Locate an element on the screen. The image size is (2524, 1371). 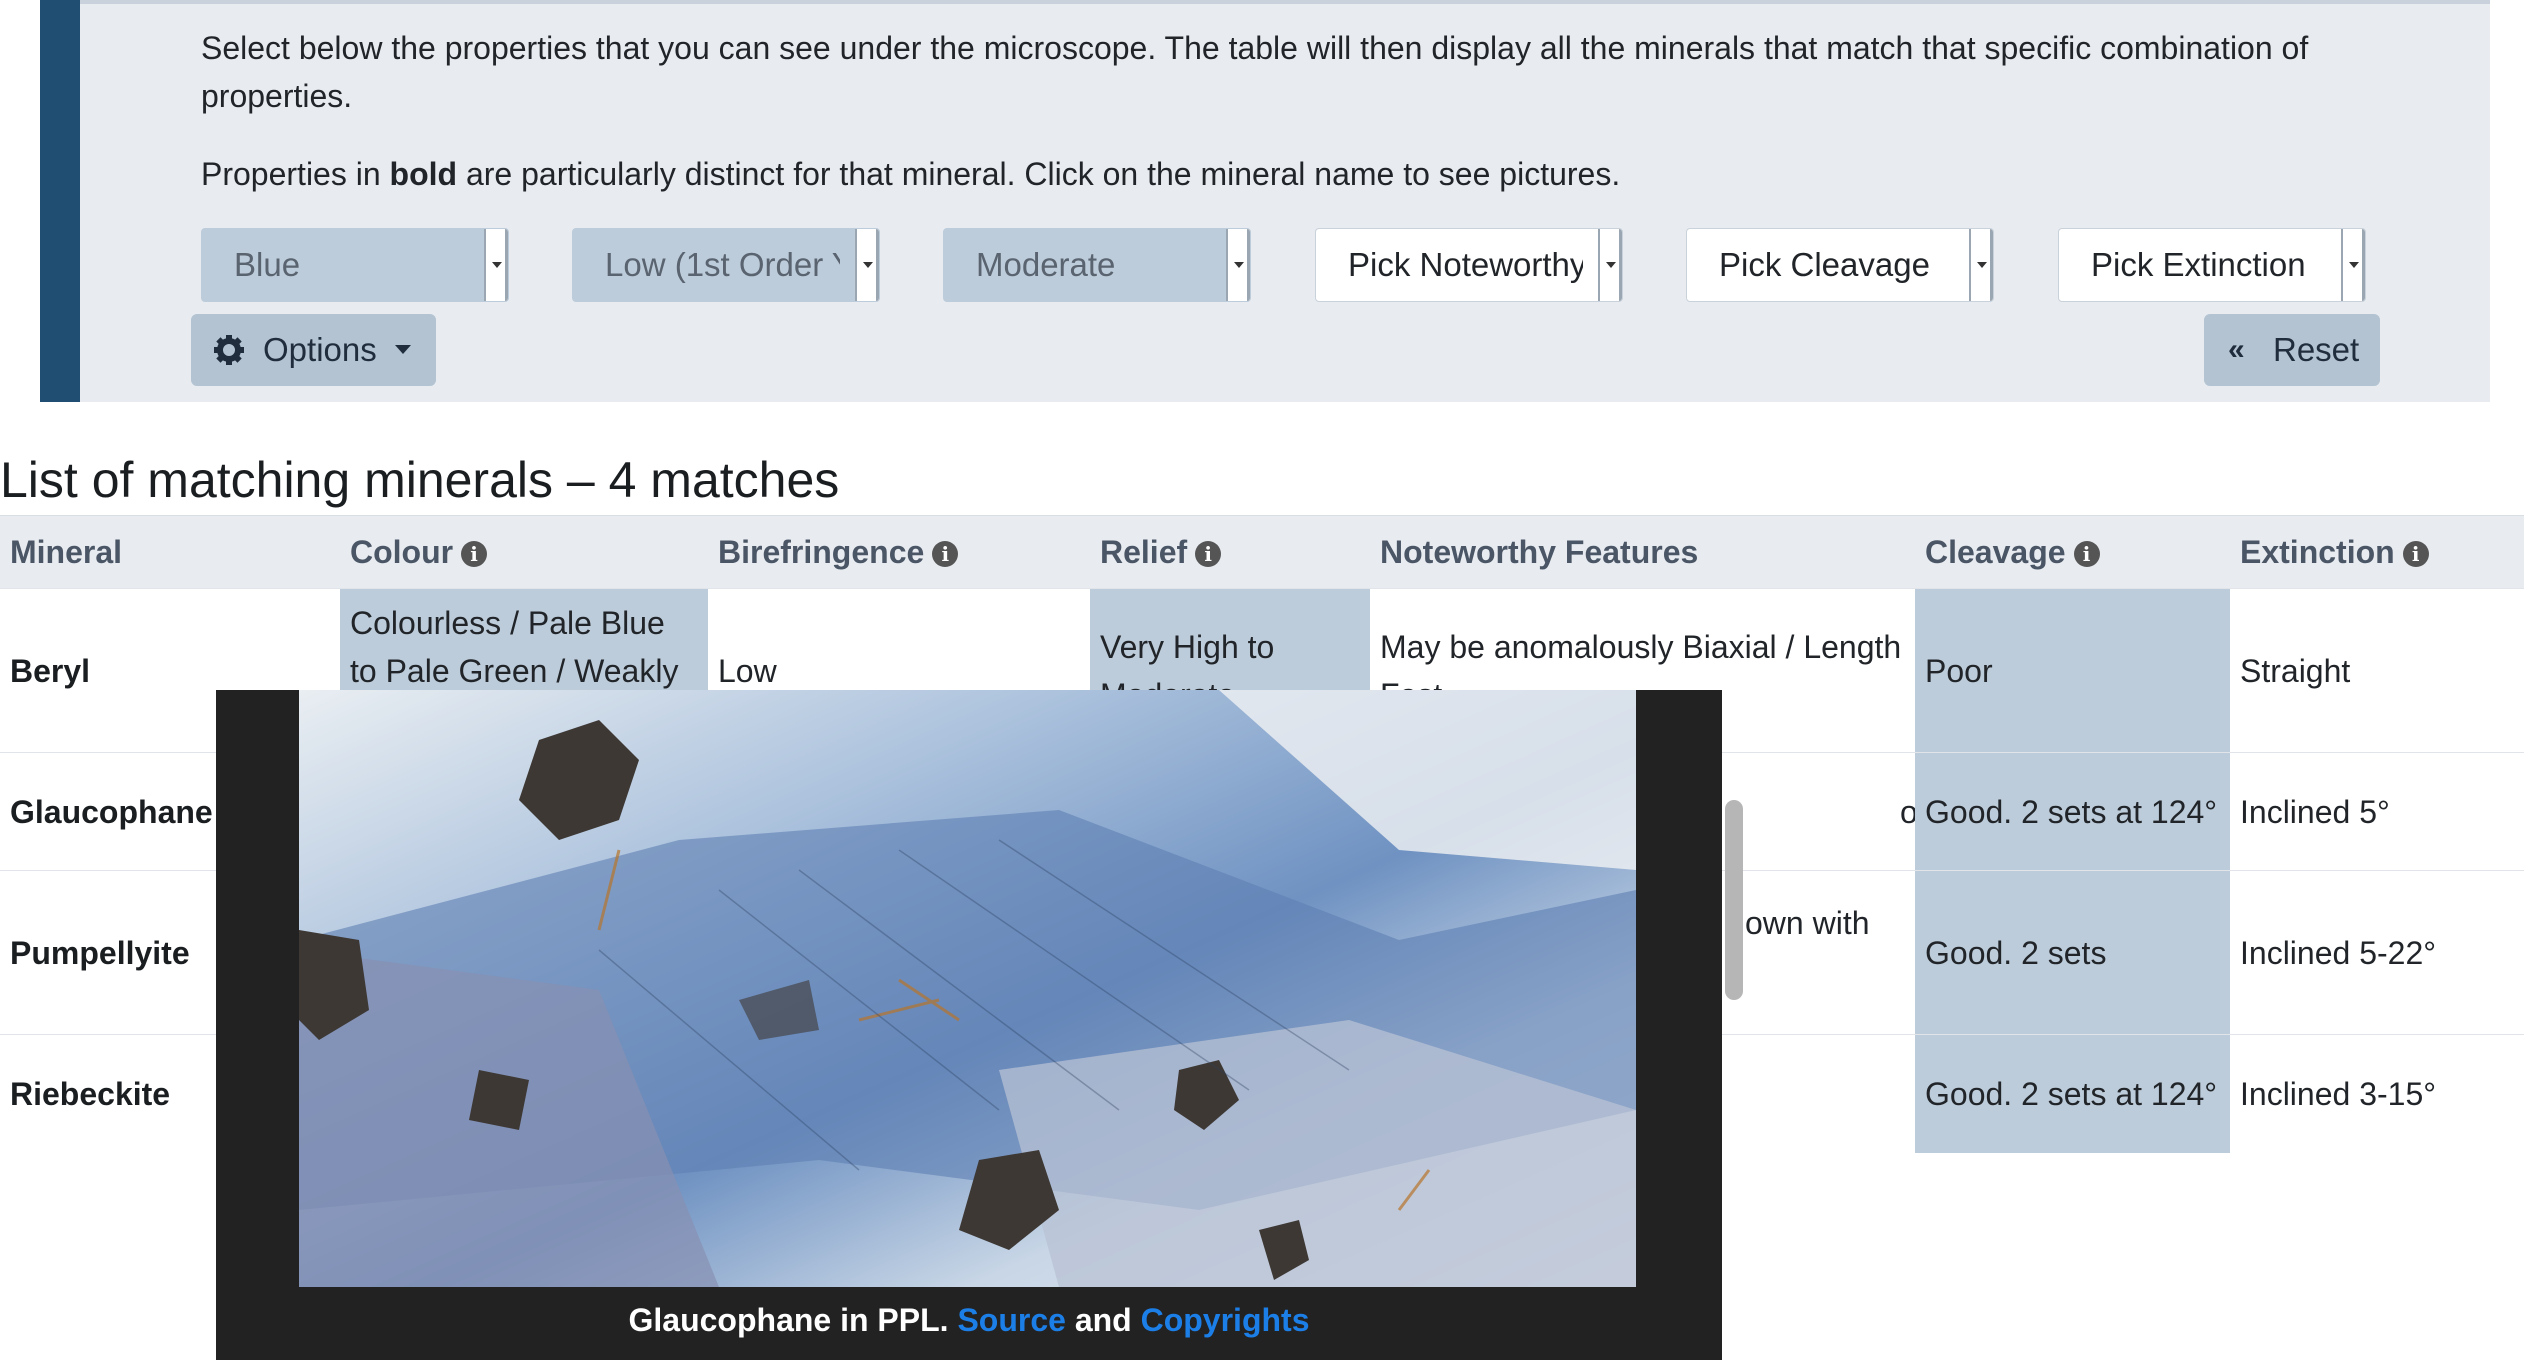
noteworthy-select-value: Pick Noteworthy is located at coordinates (1465, 264).